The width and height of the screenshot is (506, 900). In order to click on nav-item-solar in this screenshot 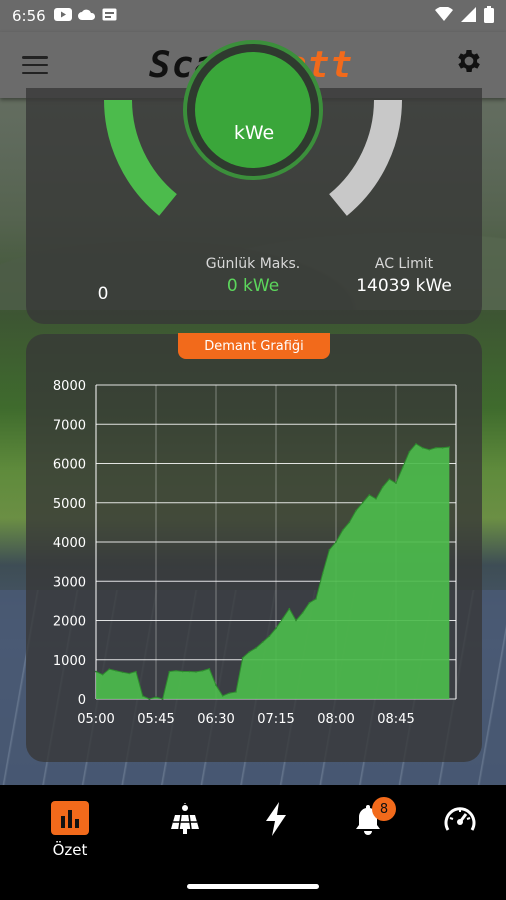, I will do `click(185, 829)`.